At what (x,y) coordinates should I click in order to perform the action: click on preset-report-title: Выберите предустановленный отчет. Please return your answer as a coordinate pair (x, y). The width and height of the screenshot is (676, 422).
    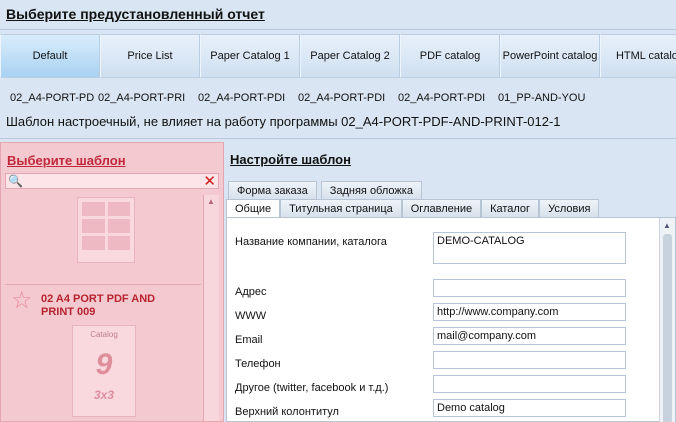
    Looking at the image, I should click on (135, 14).